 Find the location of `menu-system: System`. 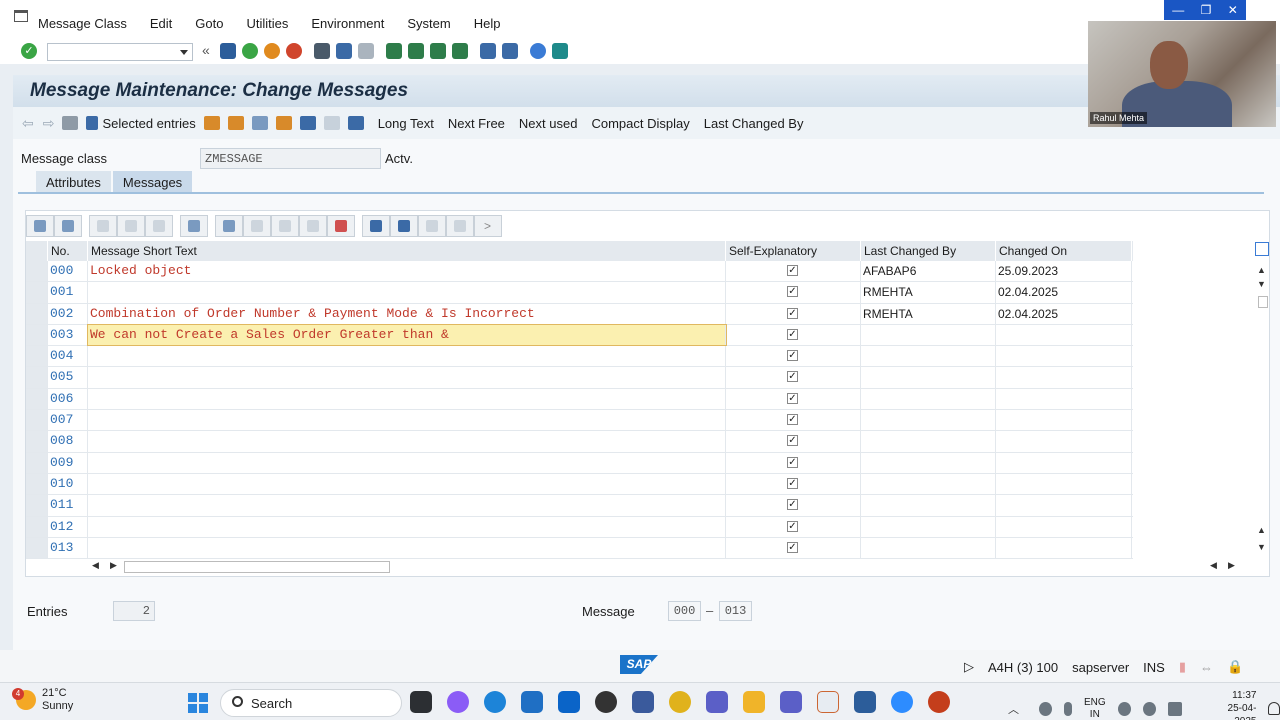

menu-system: System is located at coordinates (428, 23).